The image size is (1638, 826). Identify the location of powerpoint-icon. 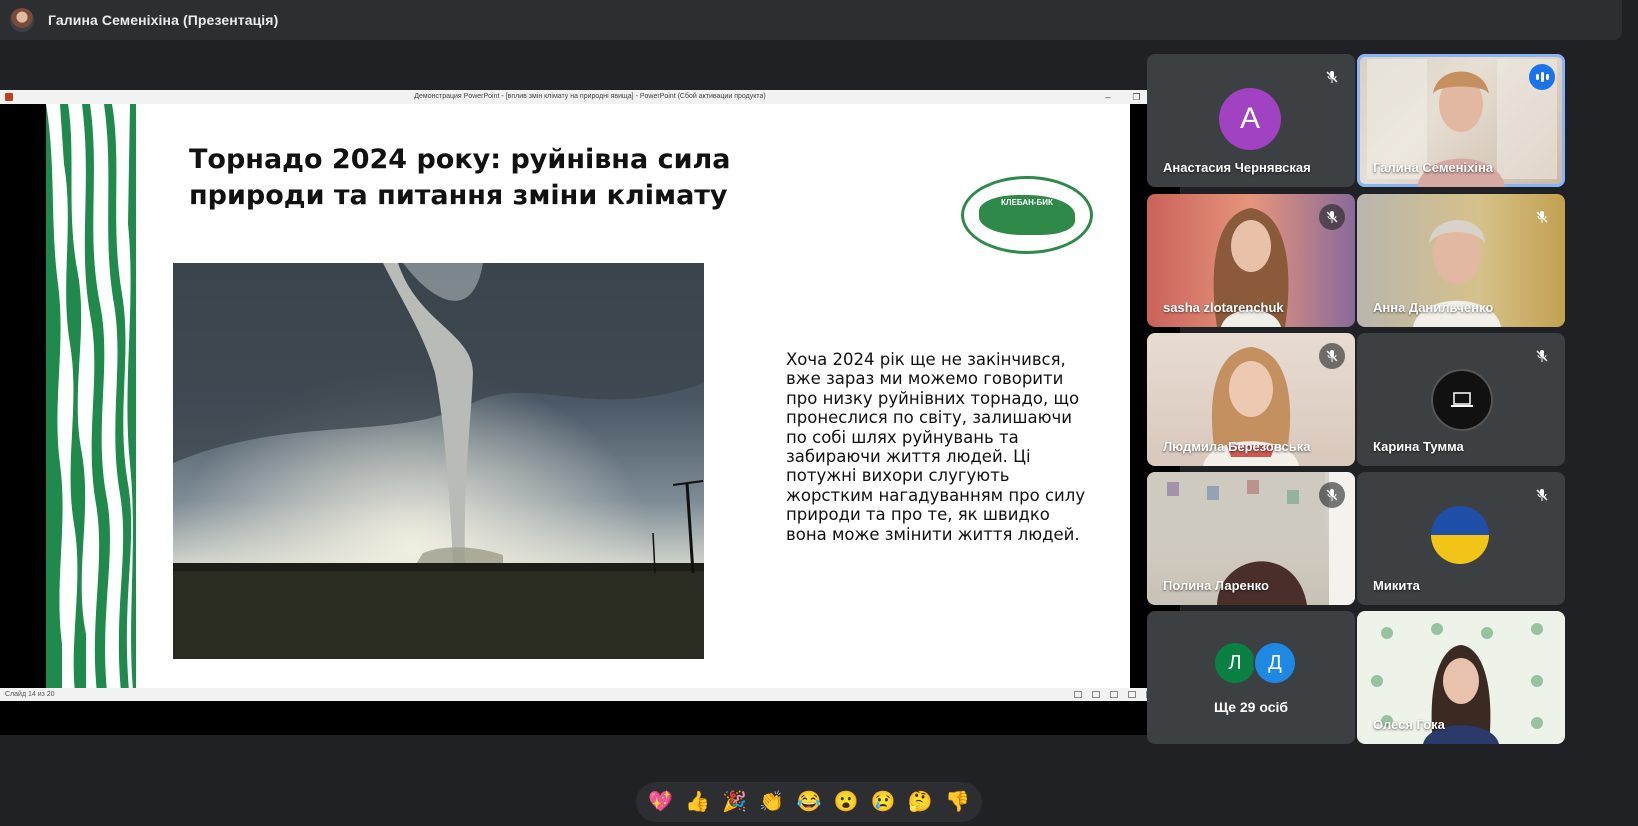
(9, 97).